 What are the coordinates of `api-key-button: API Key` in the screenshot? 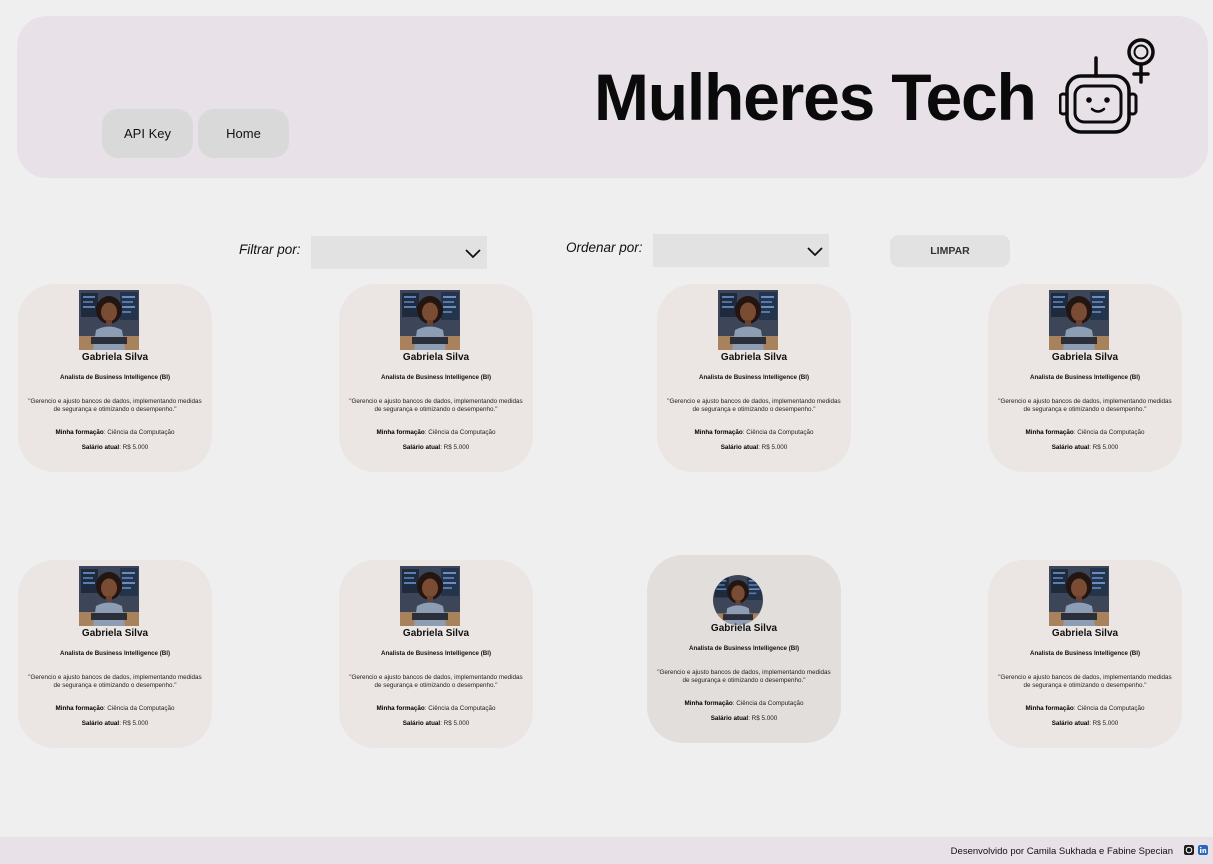 It's located at (147, 133).